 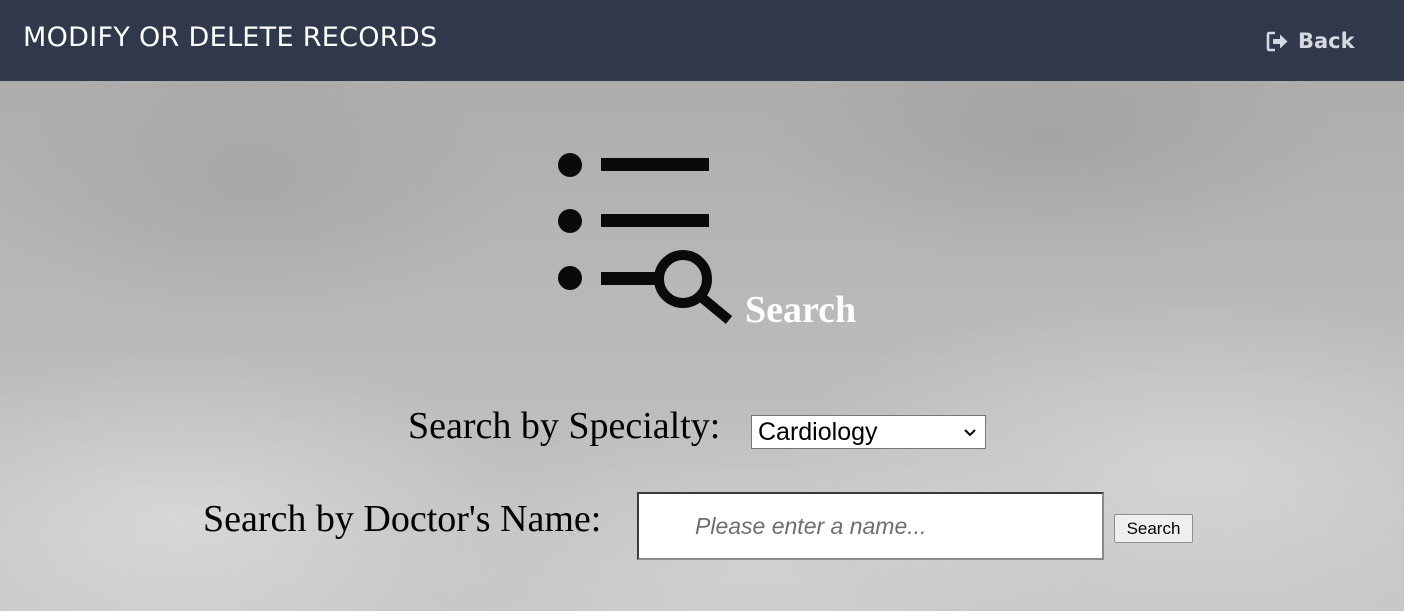 What do you see at coordinates (1326, 41) in the screenshot?
I see `back-label: Back` at bounding box center [1326, 41].